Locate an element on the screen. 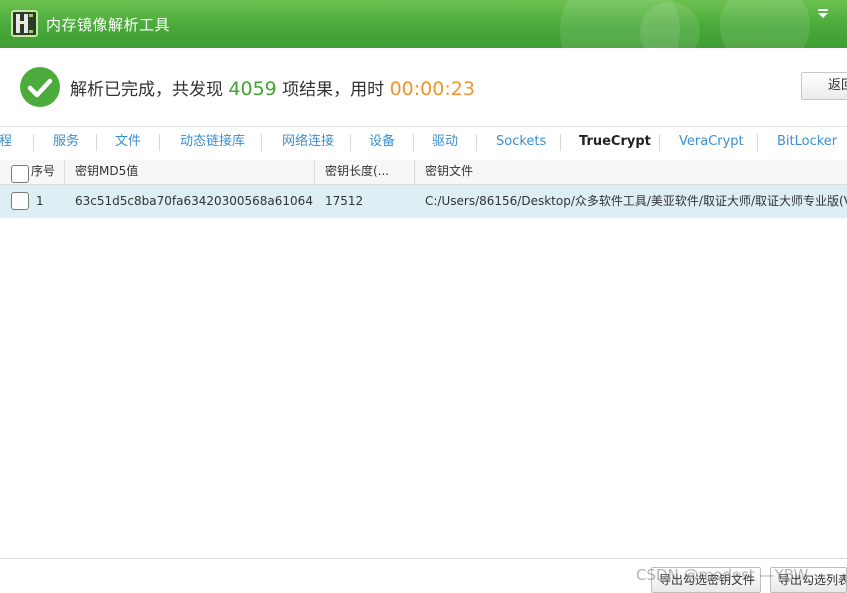 This screenshot has height=593, width=847. tab-drivers: 驱动 is located at coordinates (445, 143).